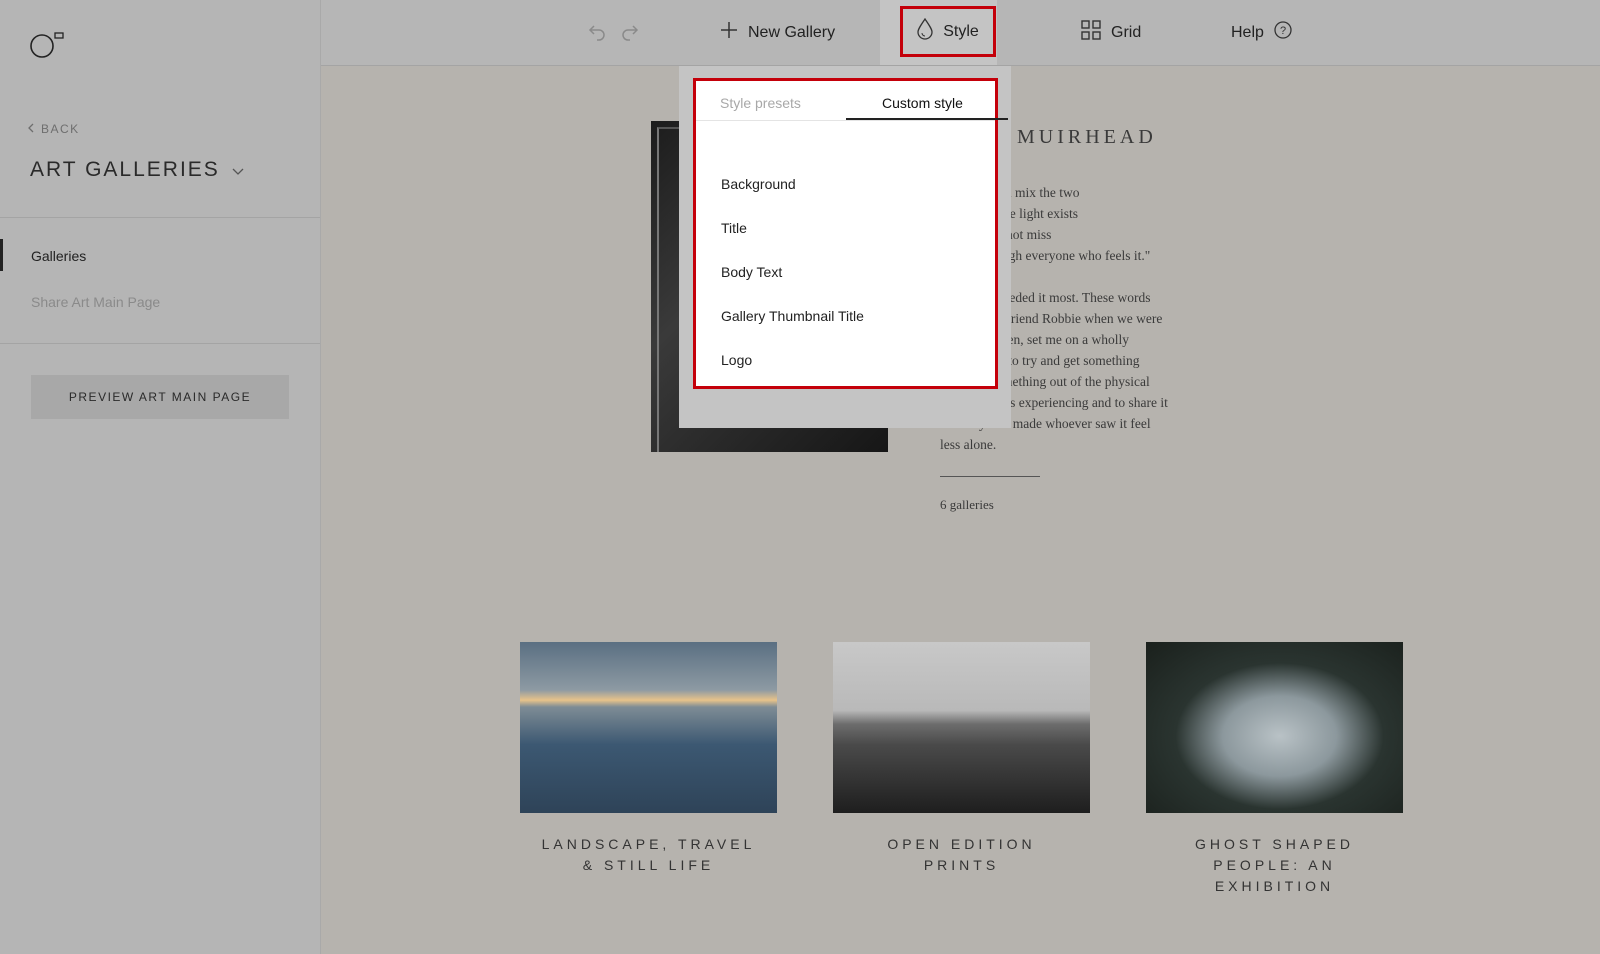  Describe the element at coordinates (125, 169) in the screenshot. I see `site-title: ART GALLERIES` at that location.